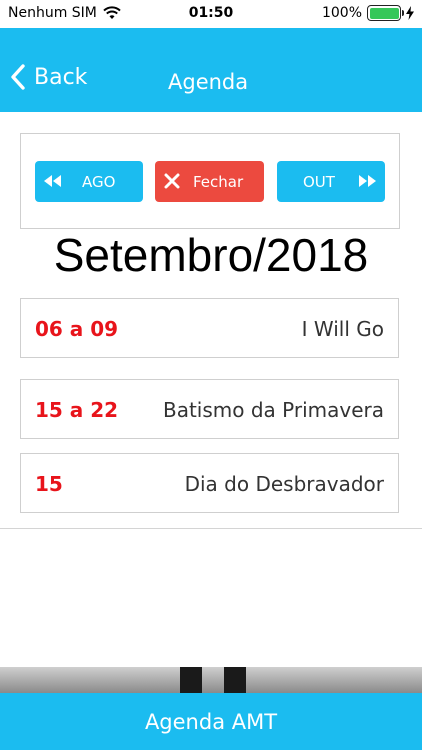  I want to click on event-date: 06 a 09, so click(77, 329).